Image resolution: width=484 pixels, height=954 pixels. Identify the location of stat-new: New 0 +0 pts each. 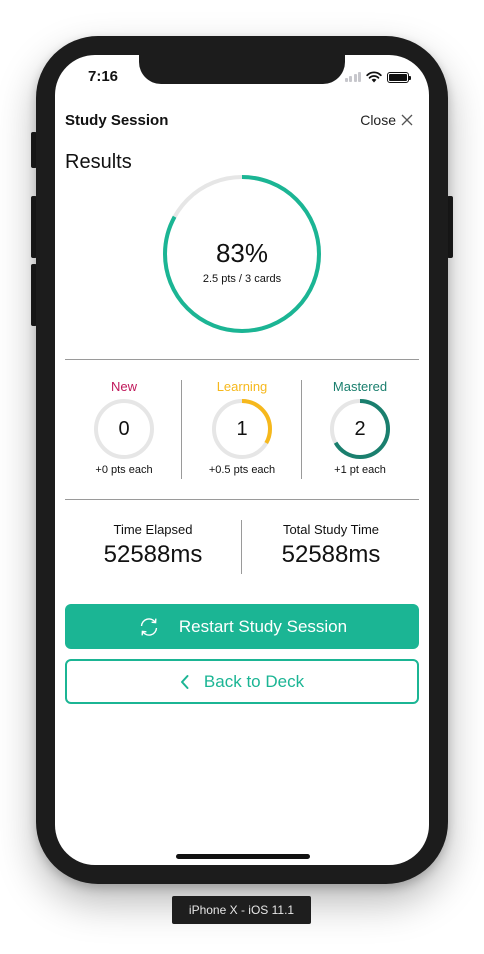
(124, 427).